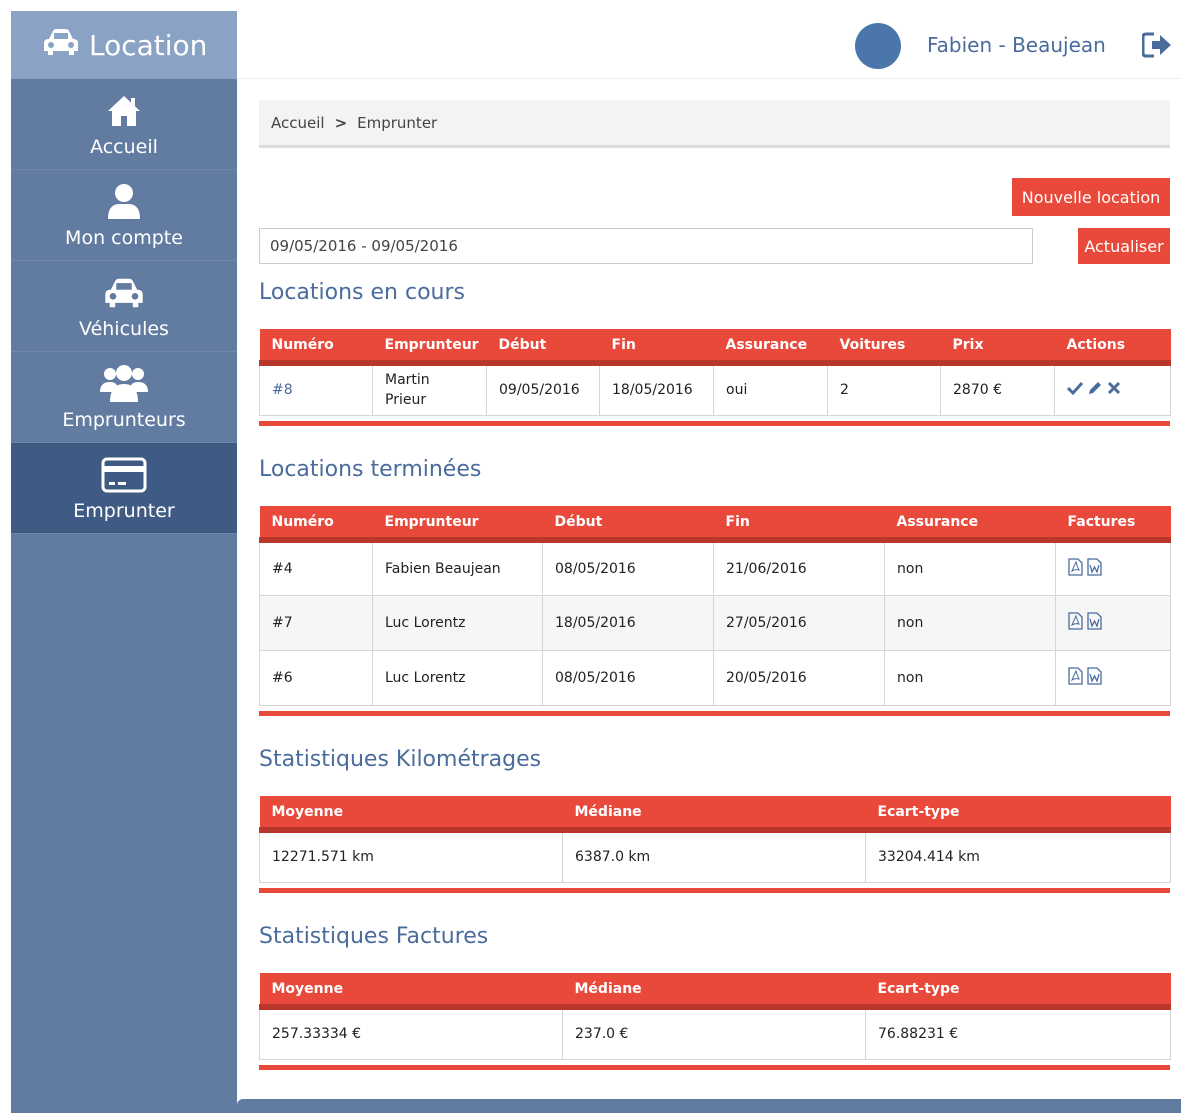 The width and height of the screenshot is (1181, 1113). Describe the element at coordinates (1075, 390) in the screenshot. I see `check-icon` at that location.